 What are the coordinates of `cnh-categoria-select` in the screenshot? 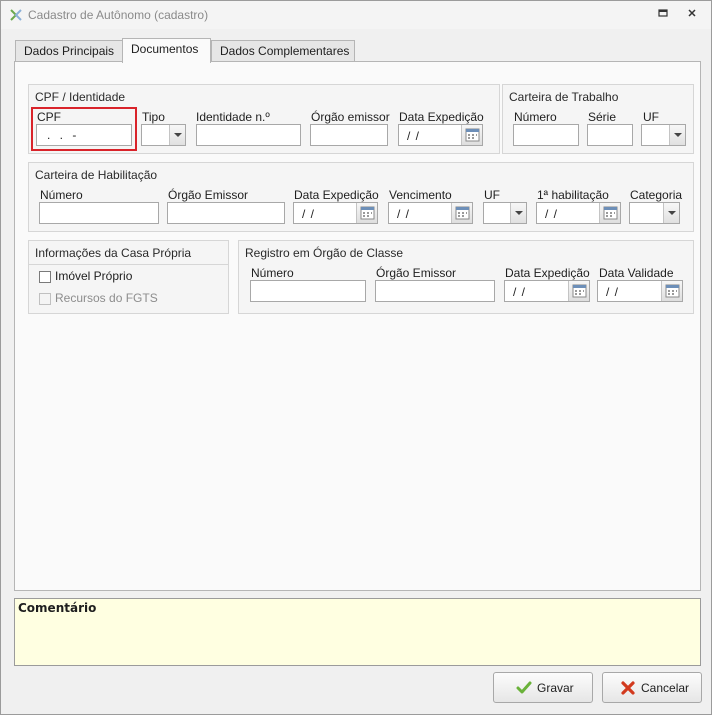 It's located at (654, 213).